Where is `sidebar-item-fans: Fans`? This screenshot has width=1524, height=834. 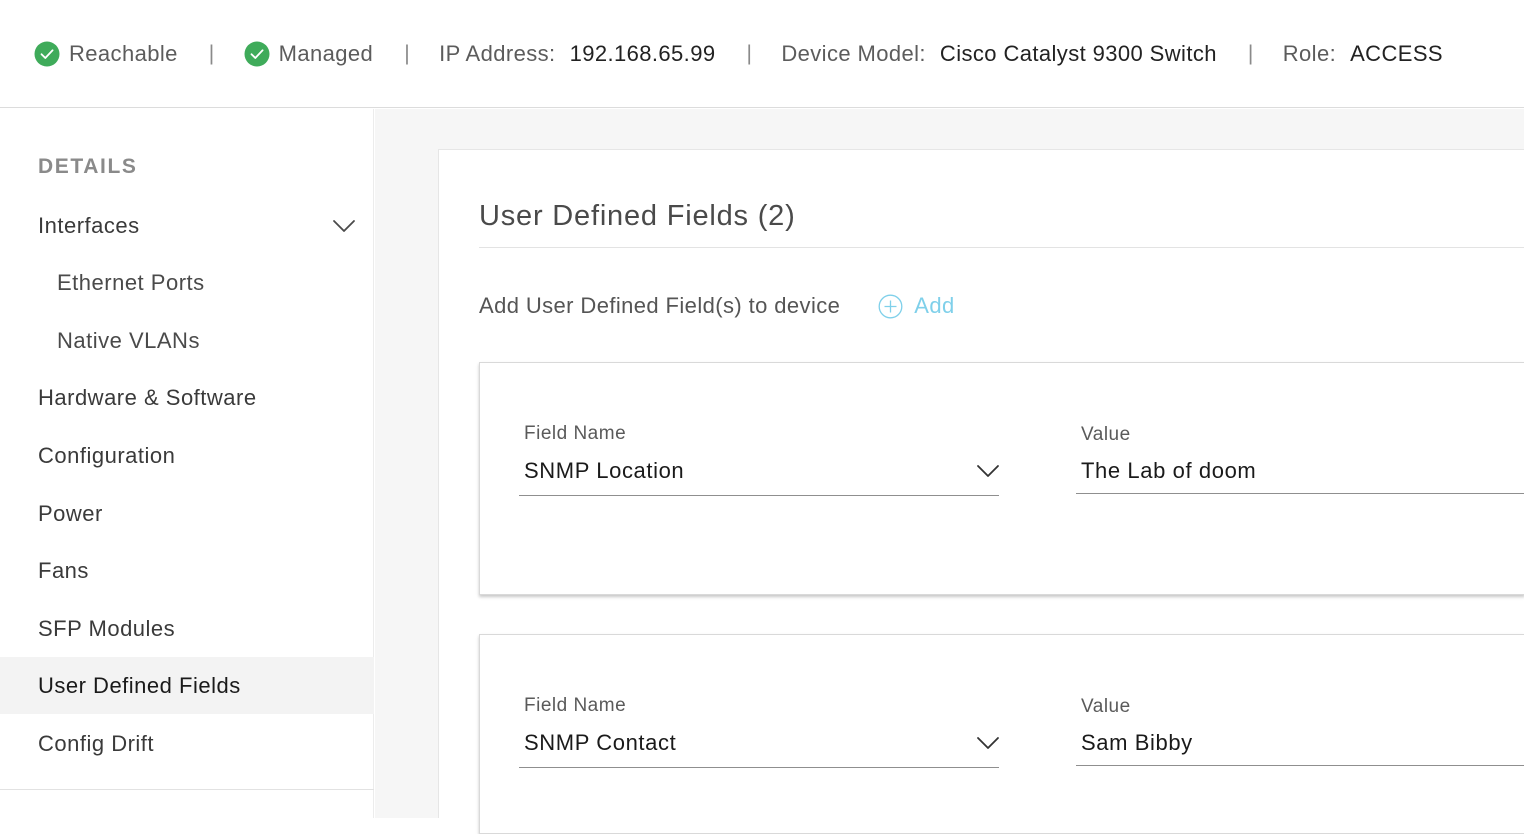
sidebar-item-fans: Fans is located at coordinates (187, 570).